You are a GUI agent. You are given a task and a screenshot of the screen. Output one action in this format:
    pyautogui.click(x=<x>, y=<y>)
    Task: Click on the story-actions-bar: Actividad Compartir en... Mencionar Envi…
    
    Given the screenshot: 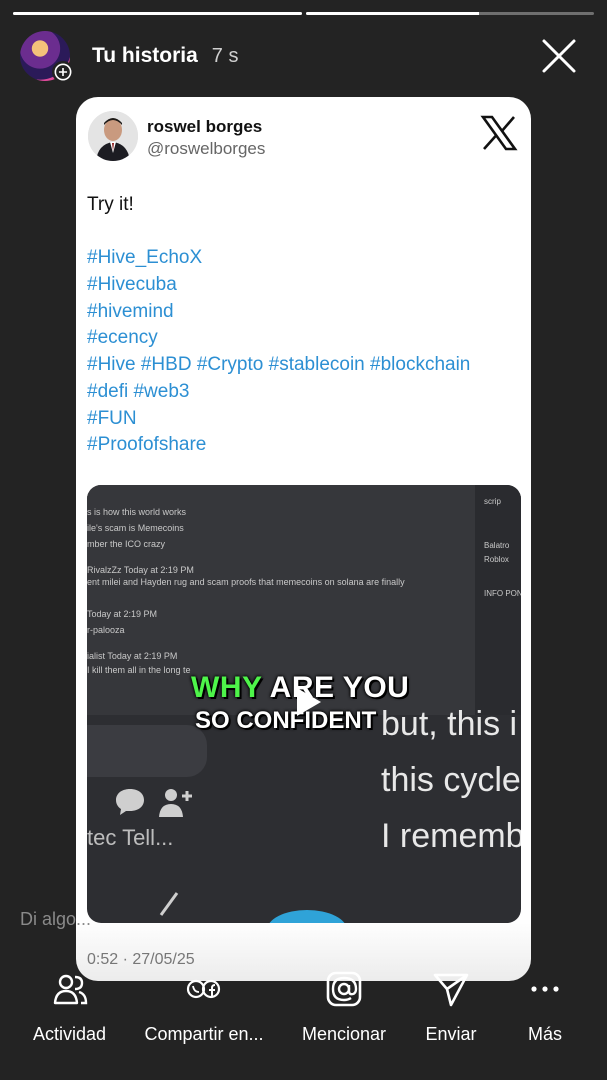 What is the action you would take?
    pyautogui.click(x=303, y=1015)
    